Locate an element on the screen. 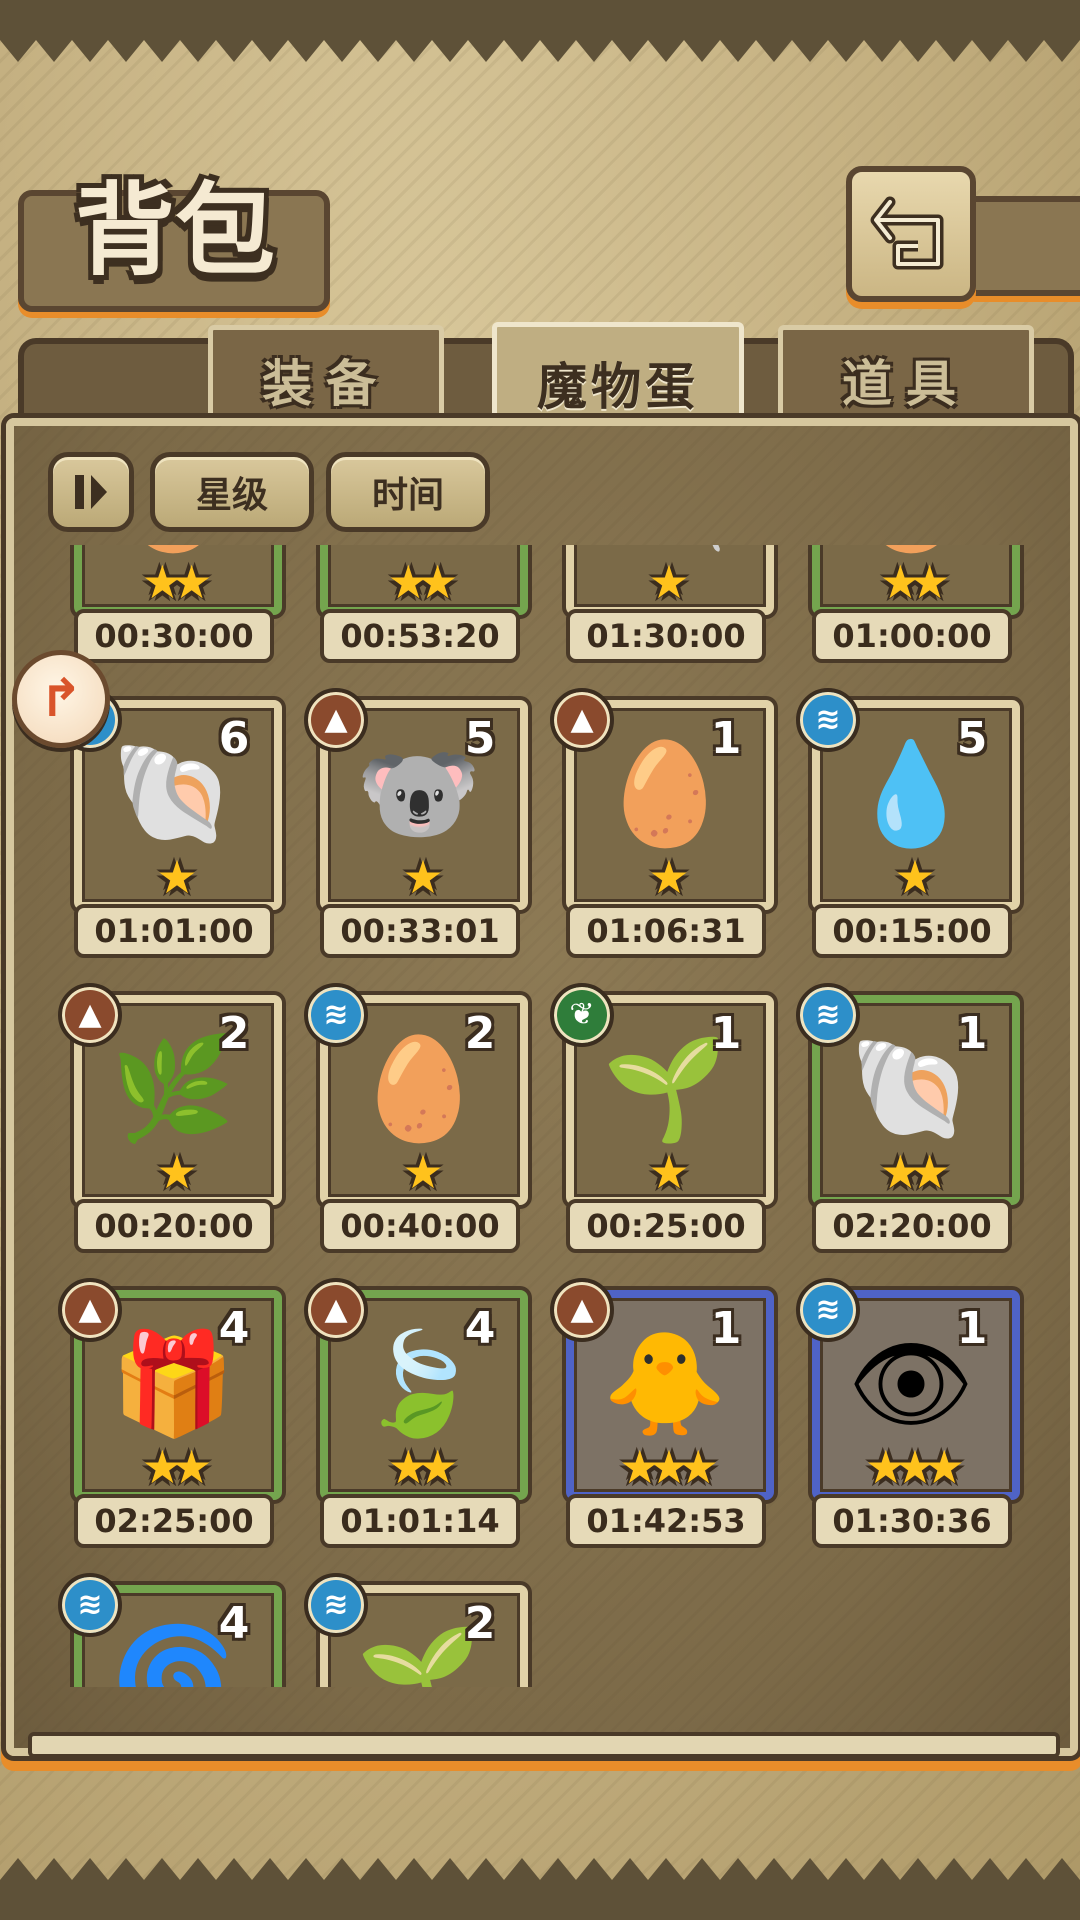 This screenshot has height=1920, width=1080. back-button is located at coordinates (911, 234).